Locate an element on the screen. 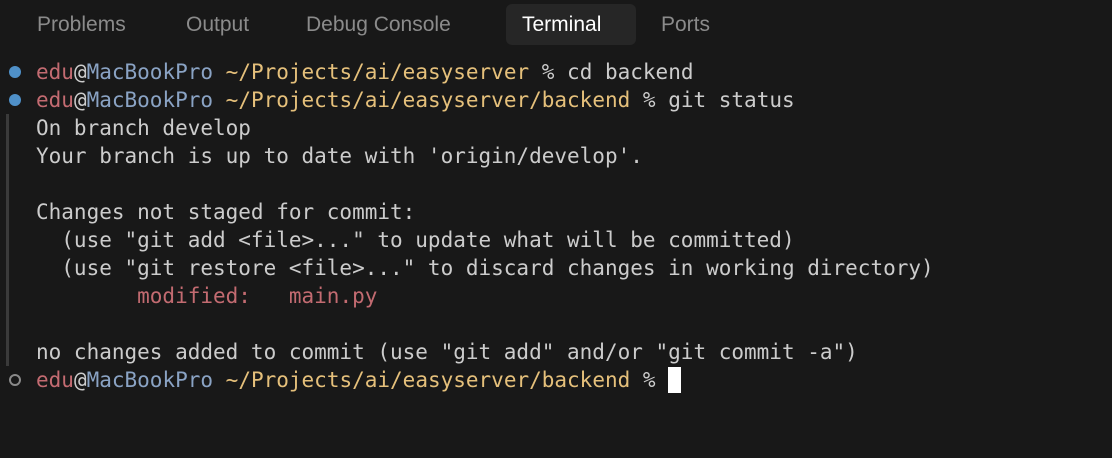  tab-output: Output is located at coordinates (217, 24).